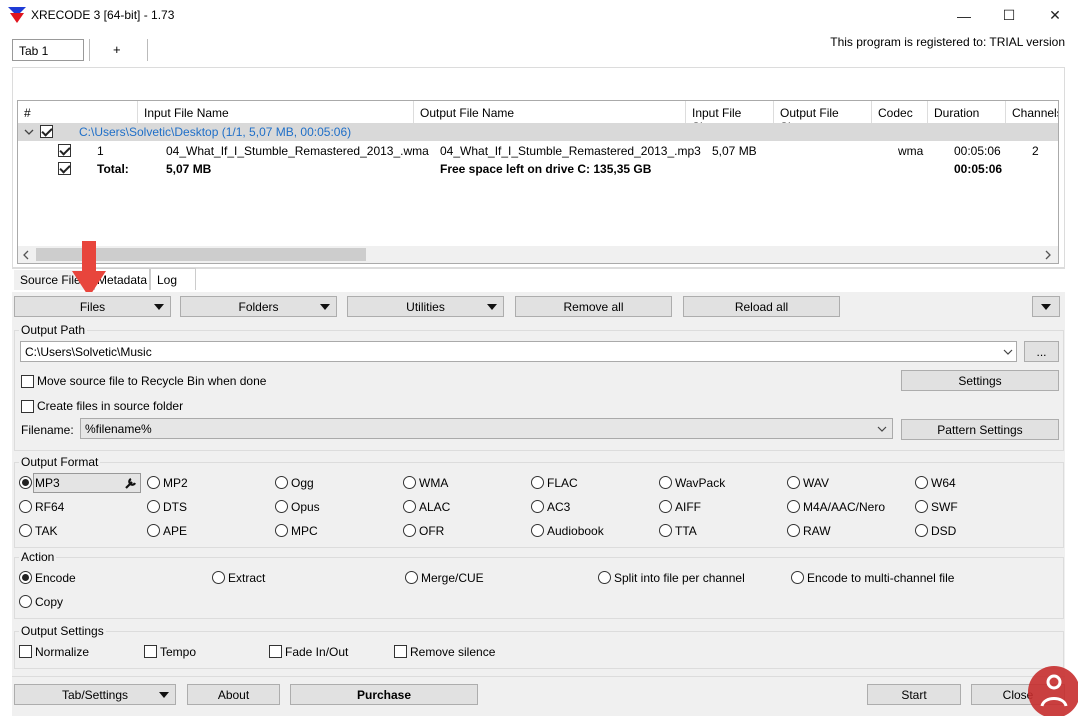  Describe the element at coordinates (921, 482) in the screenshot. I see `radio-format-w64` at that location.